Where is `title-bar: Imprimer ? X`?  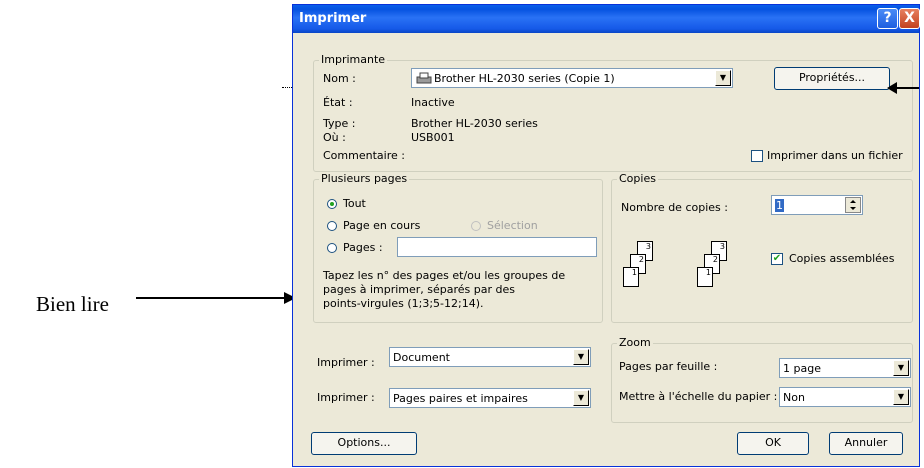
title-bar: Imprimer ? X is located at coordinates (606, 19).